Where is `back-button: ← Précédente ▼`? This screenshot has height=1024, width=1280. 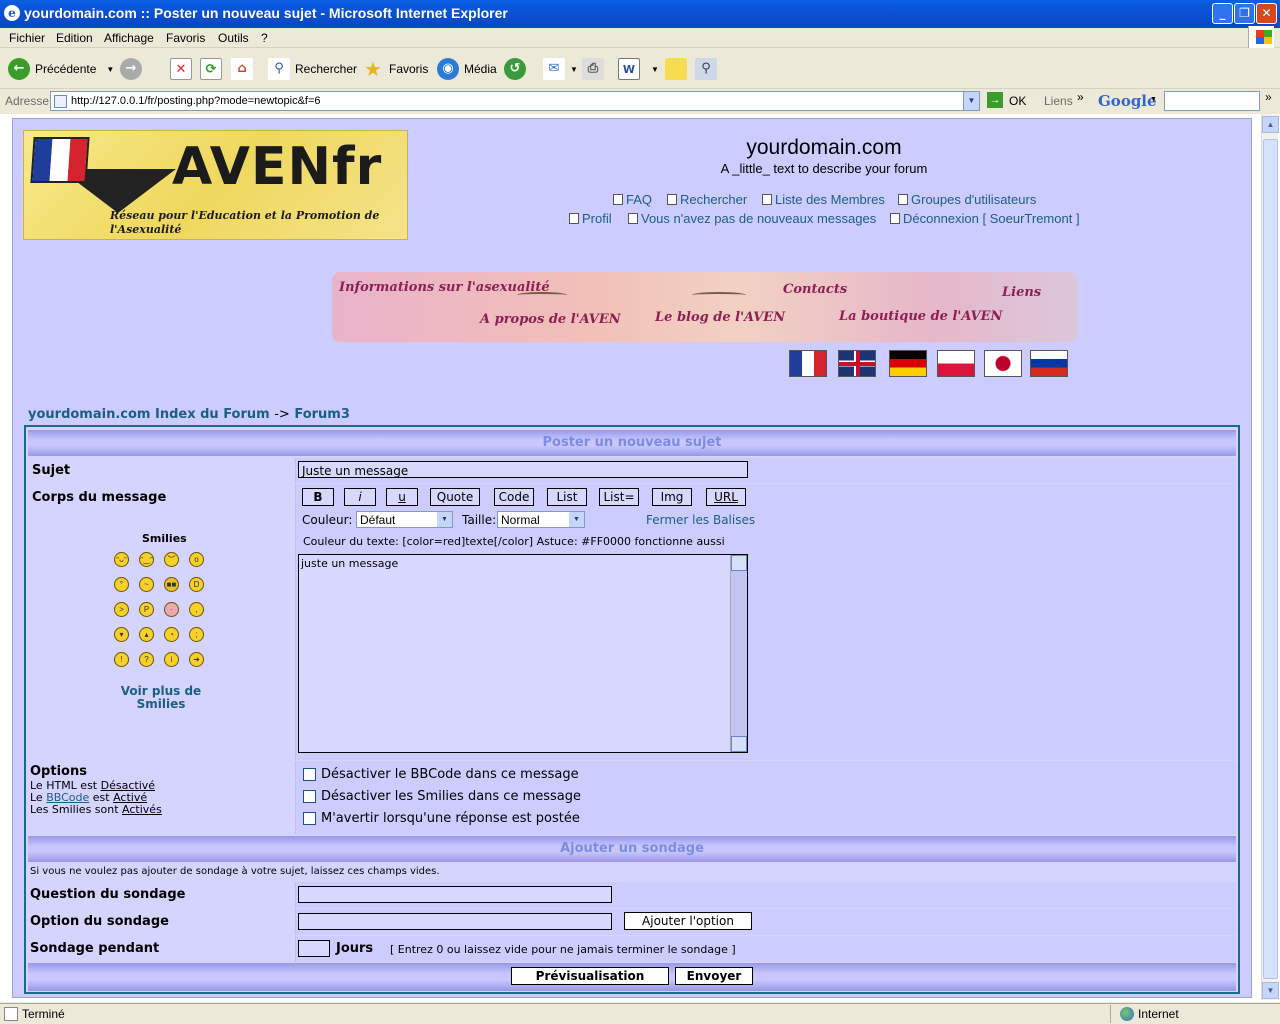 back-button: ← Précédente ▼ is located at coordinates (61, 69).